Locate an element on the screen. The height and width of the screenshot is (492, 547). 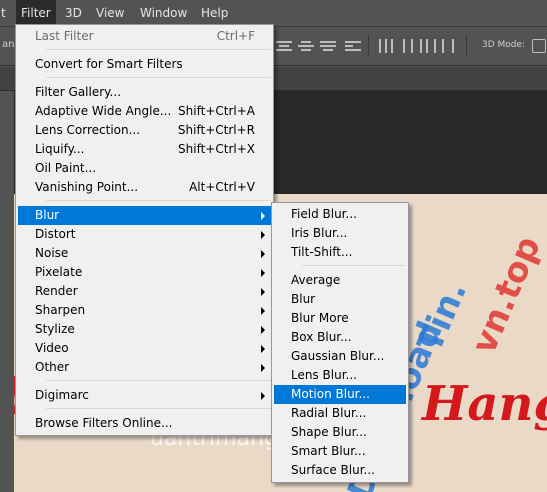
menu-item-digimarc: Digimarc is located at coordinates (144, 395).